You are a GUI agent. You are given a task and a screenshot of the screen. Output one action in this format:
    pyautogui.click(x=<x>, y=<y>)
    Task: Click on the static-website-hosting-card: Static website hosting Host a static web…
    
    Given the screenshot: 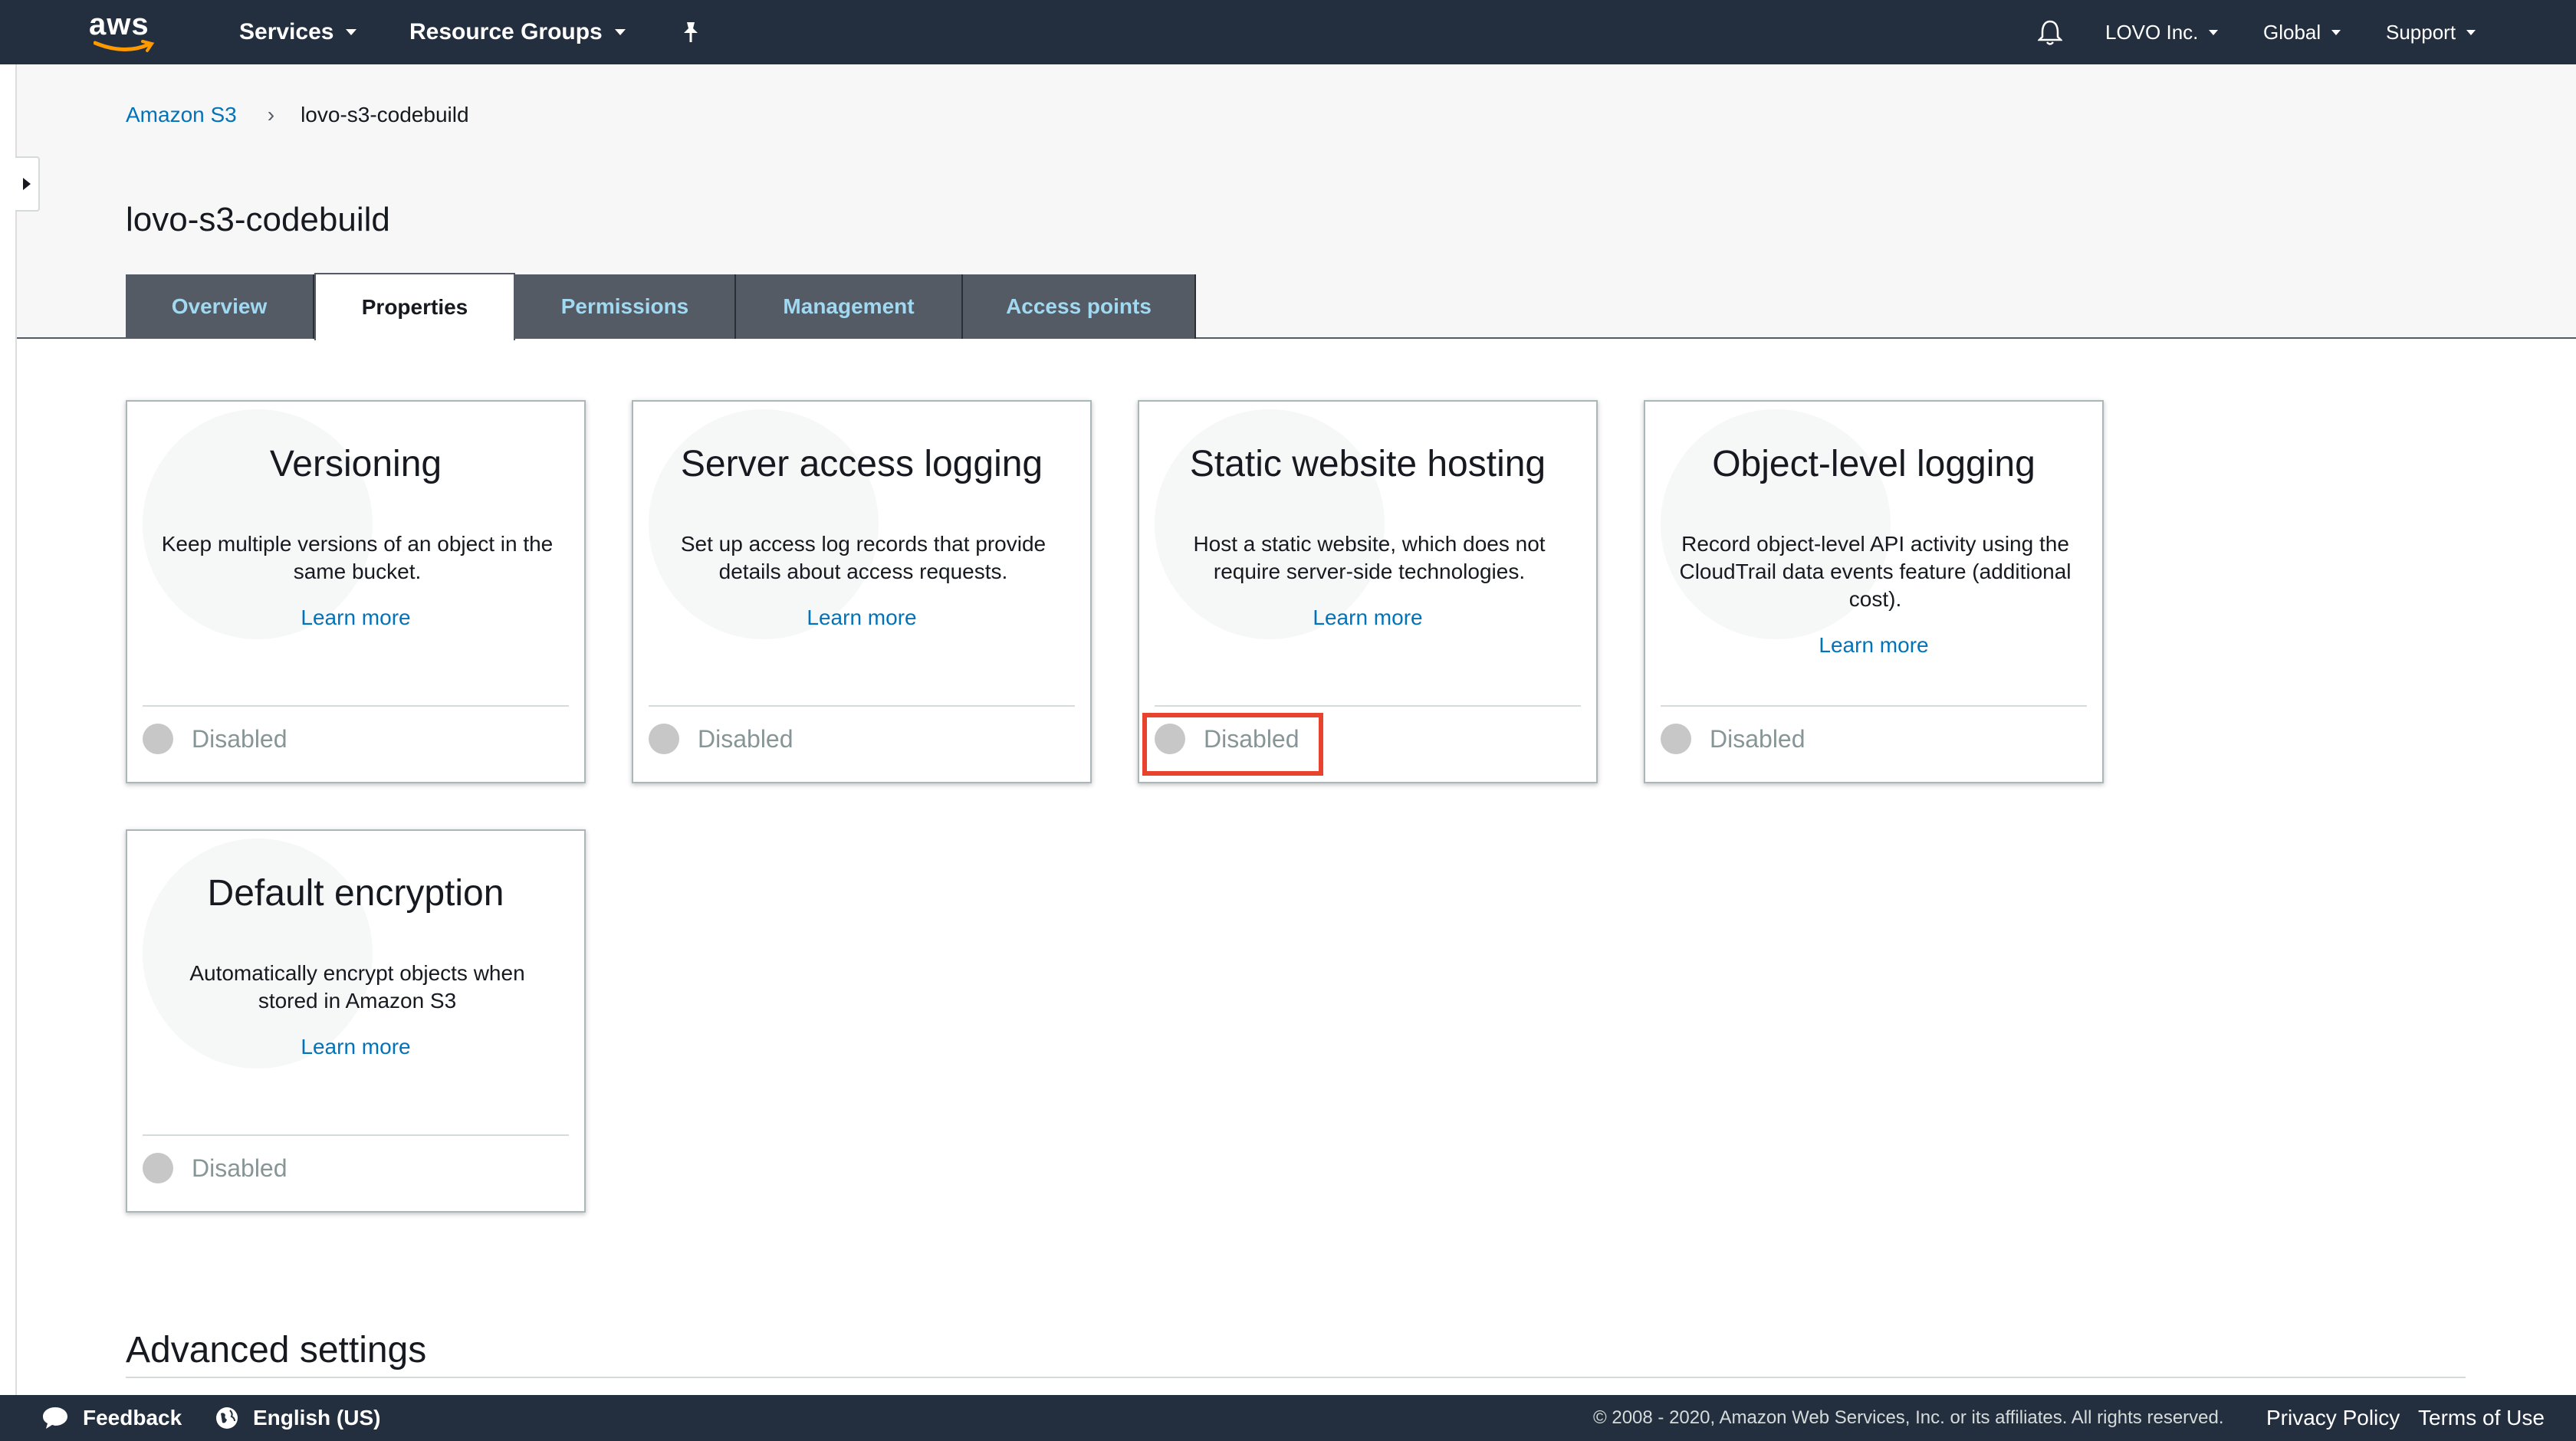 What is the action you would take?
    pyautogui.click(x=1368, y=591)
    